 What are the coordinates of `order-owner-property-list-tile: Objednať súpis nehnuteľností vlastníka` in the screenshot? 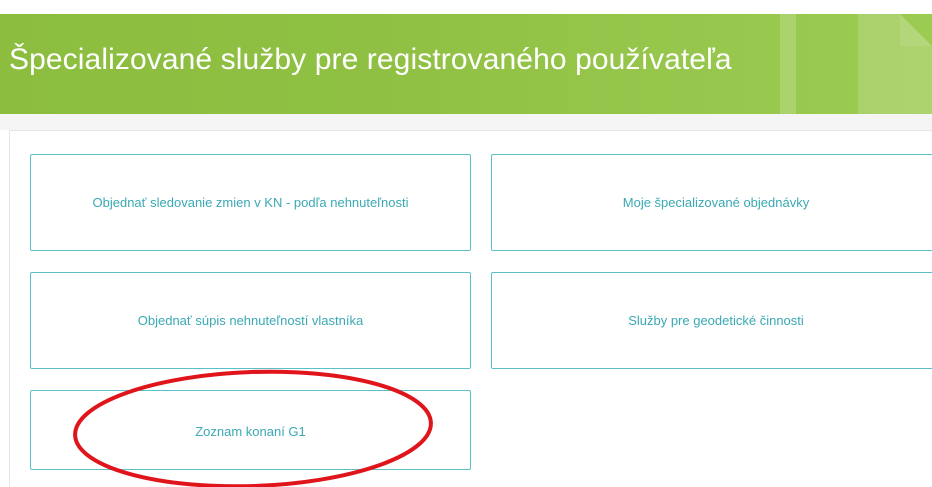 It's located at (250, 320).